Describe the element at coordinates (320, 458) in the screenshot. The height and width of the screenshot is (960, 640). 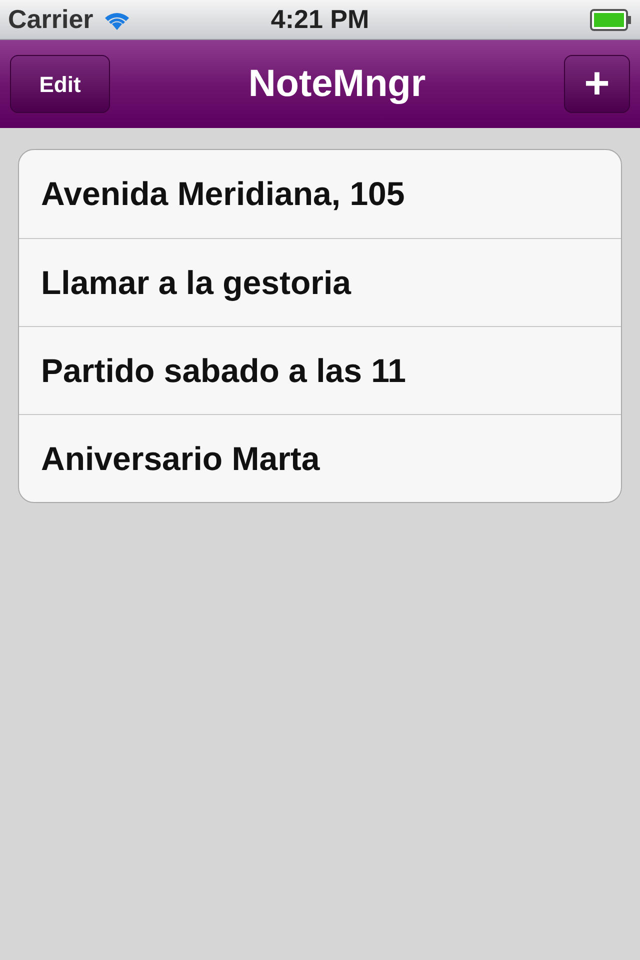
I see `note-row: Aniversario Marta` at that location.